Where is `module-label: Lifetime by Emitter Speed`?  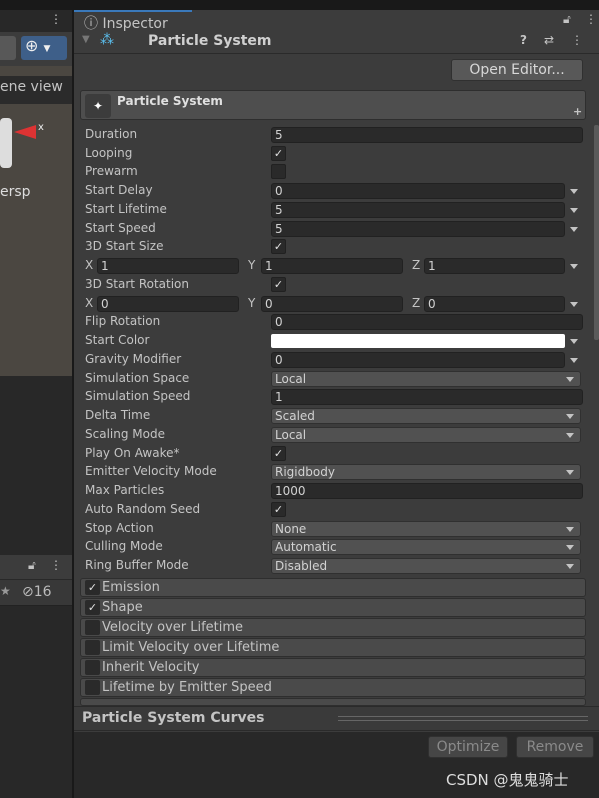 module-label: Lifetime by Emitter Speed is located at coordinates (187, 687).